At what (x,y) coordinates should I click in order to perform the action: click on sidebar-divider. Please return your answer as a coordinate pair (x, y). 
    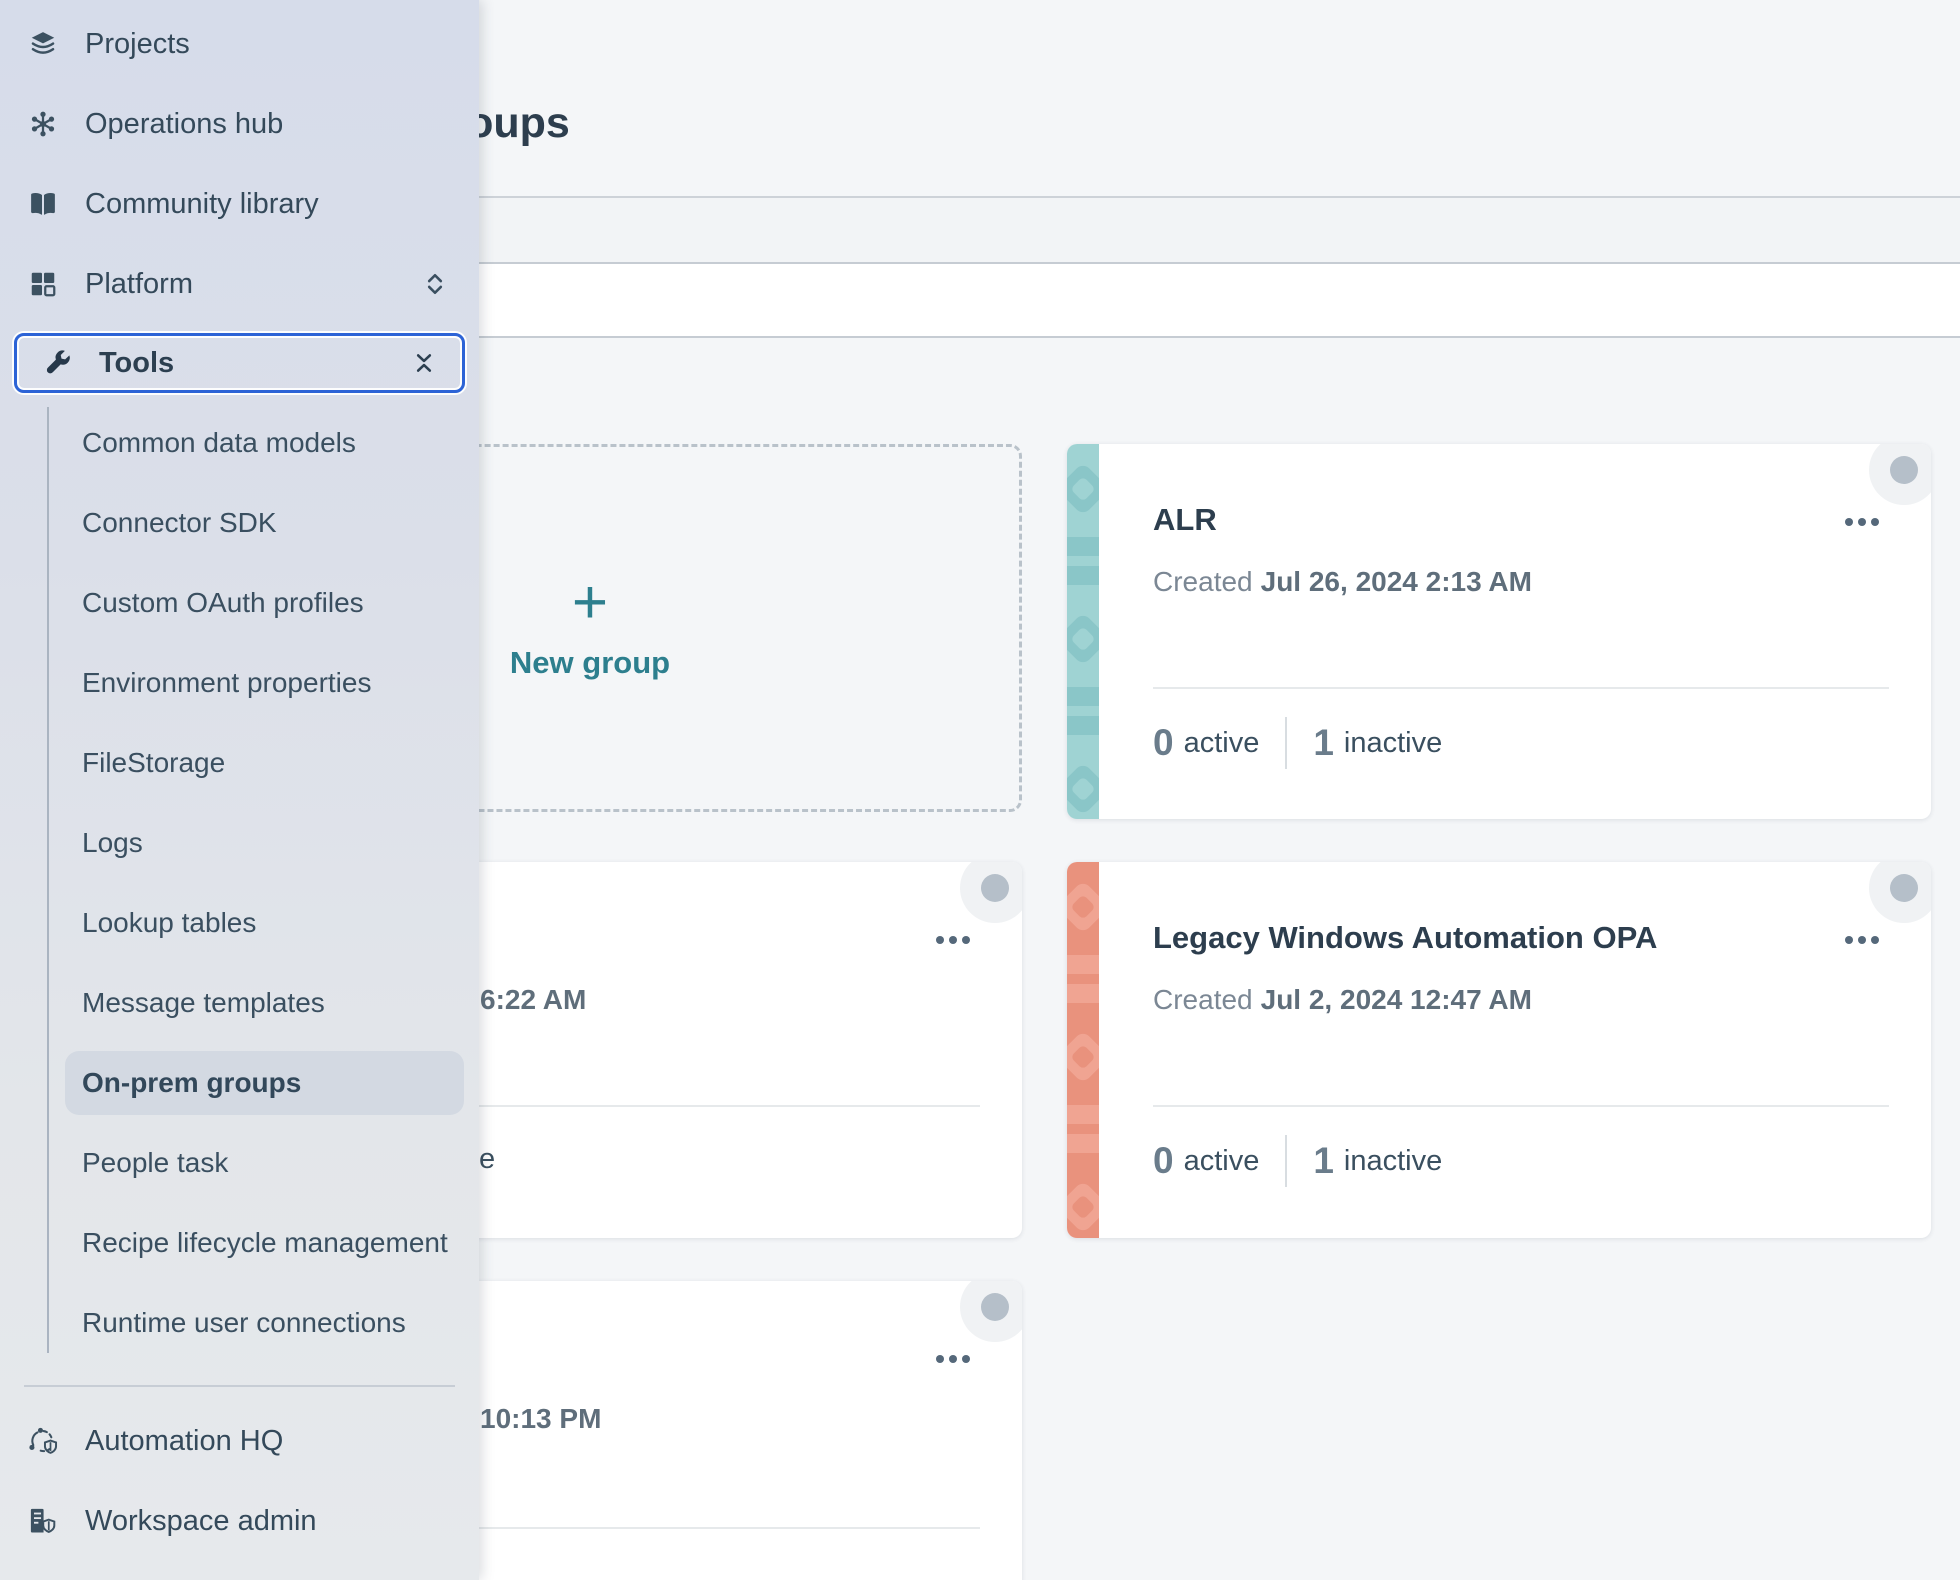
    Looking at the image, I should click on (239, 1386).